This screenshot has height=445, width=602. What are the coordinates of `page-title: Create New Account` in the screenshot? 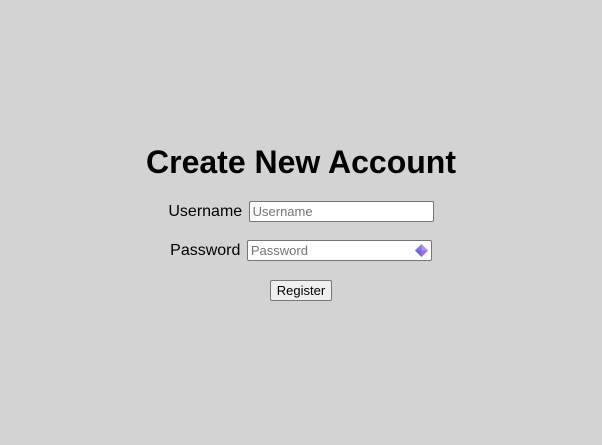 It's located at (301, 162).